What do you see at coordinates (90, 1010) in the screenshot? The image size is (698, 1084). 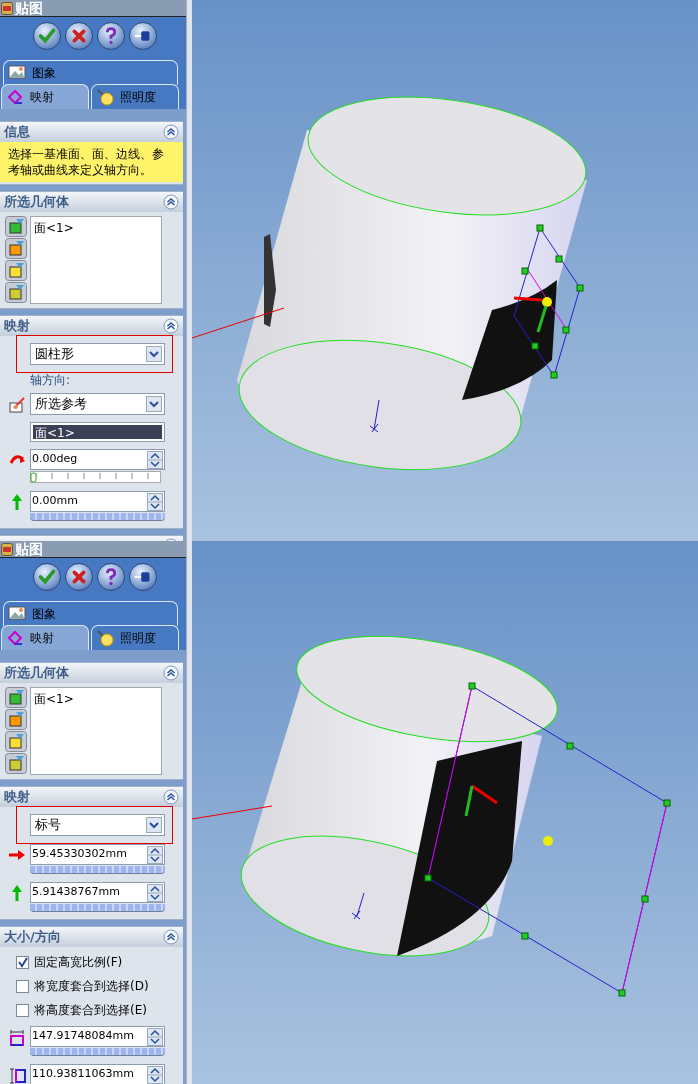 I see `checkbox-label: 将高度套合到选择(E)` at bounding box center [90, 1010].